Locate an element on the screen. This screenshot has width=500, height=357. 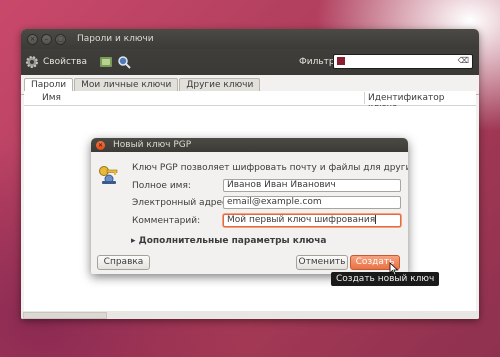
properties-button: Свойства is located at coordinates (65, 62).